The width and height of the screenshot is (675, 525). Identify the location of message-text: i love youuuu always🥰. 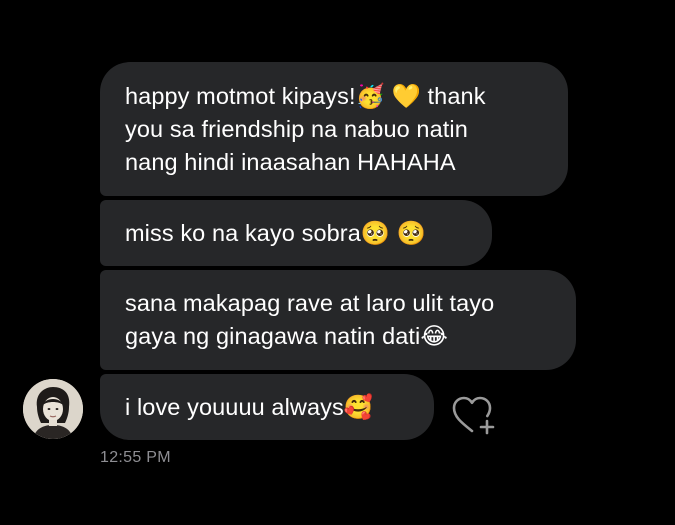
(249, 406).